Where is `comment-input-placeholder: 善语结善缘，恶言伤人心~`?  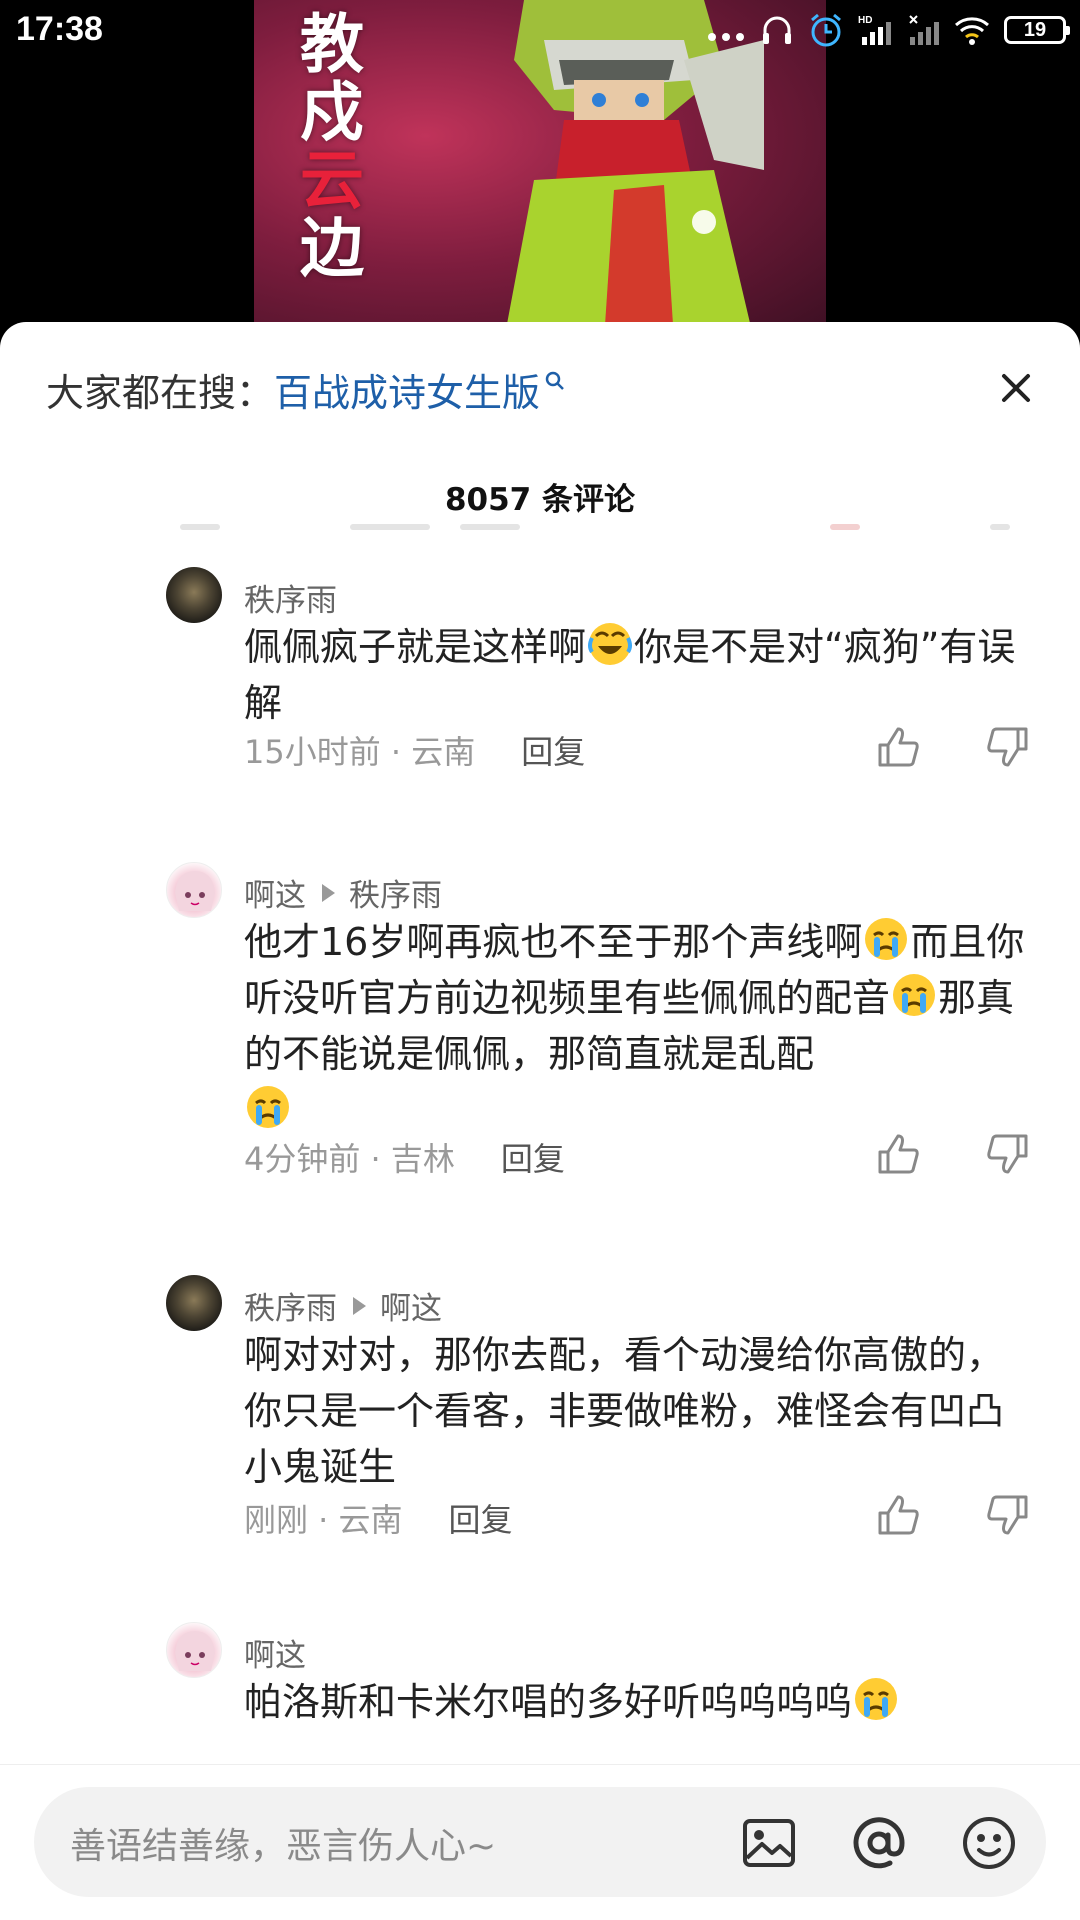 comment-input-placeholder: 善语结善缘，恶言伤人心~ is located at coordinates (283, 1846).